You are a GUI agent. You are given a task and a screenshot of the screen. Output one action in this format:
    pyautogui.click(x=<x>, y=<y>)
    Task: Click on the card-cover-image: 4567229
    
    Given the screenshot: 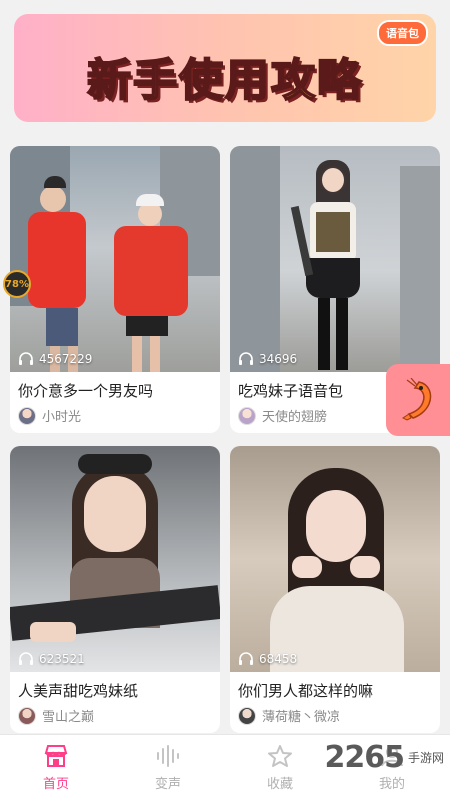 What is the action you would take?
    pyautogui.click(x=115, y=259)
    